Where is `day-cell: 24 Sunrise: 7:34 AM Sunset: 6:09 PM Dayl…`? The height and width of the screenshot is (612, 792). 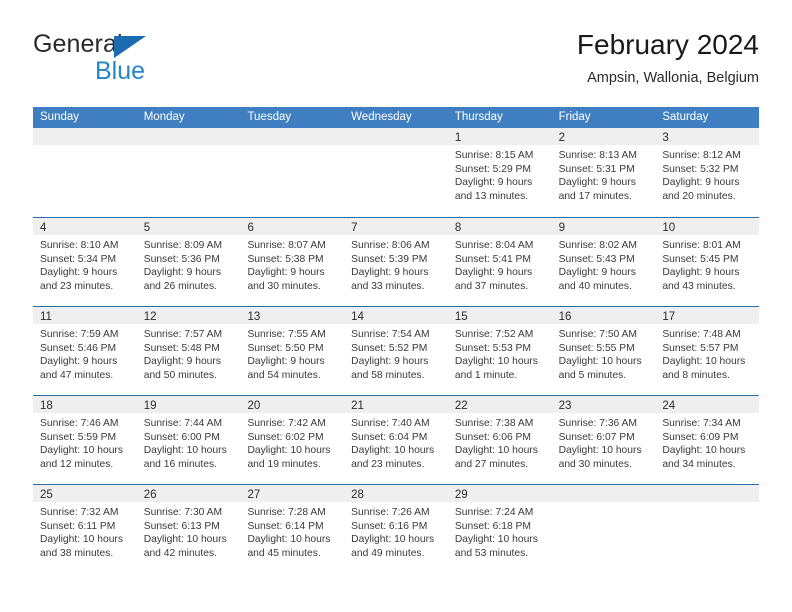 day-cell: 24 Sunrise: 7:34 AM Sunset: 6:09 PM Dayl… is located at coordinates (707, 440).